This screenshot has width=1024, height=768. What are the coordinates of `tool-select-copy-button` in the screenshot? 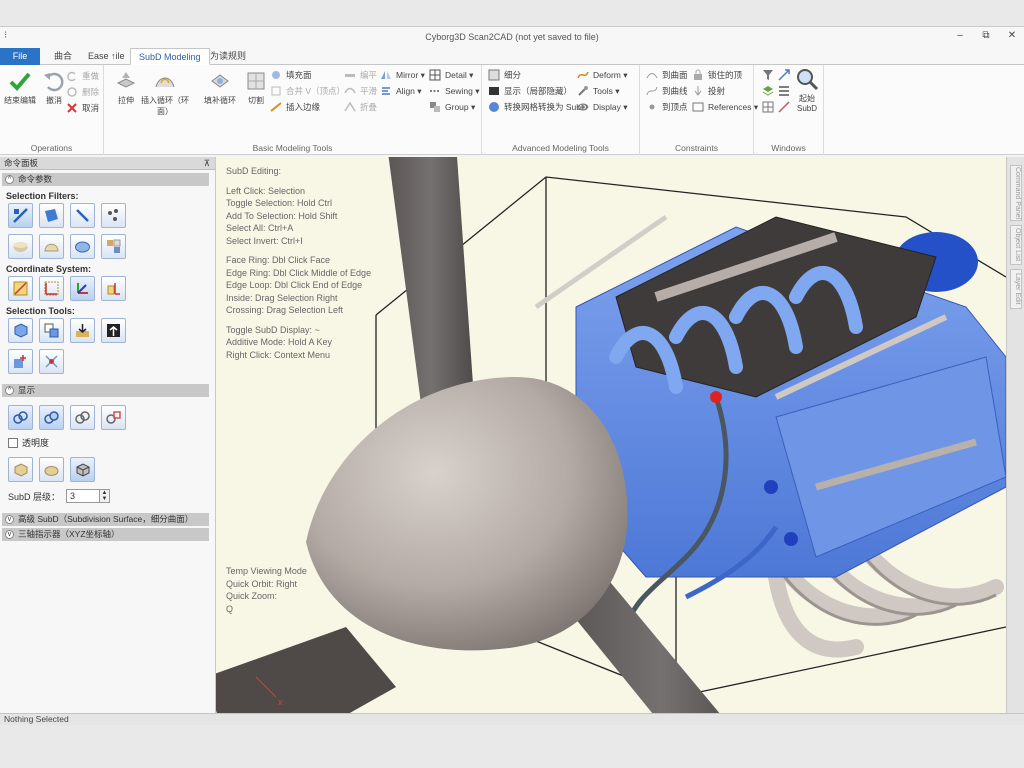 It's located at (51, 330).